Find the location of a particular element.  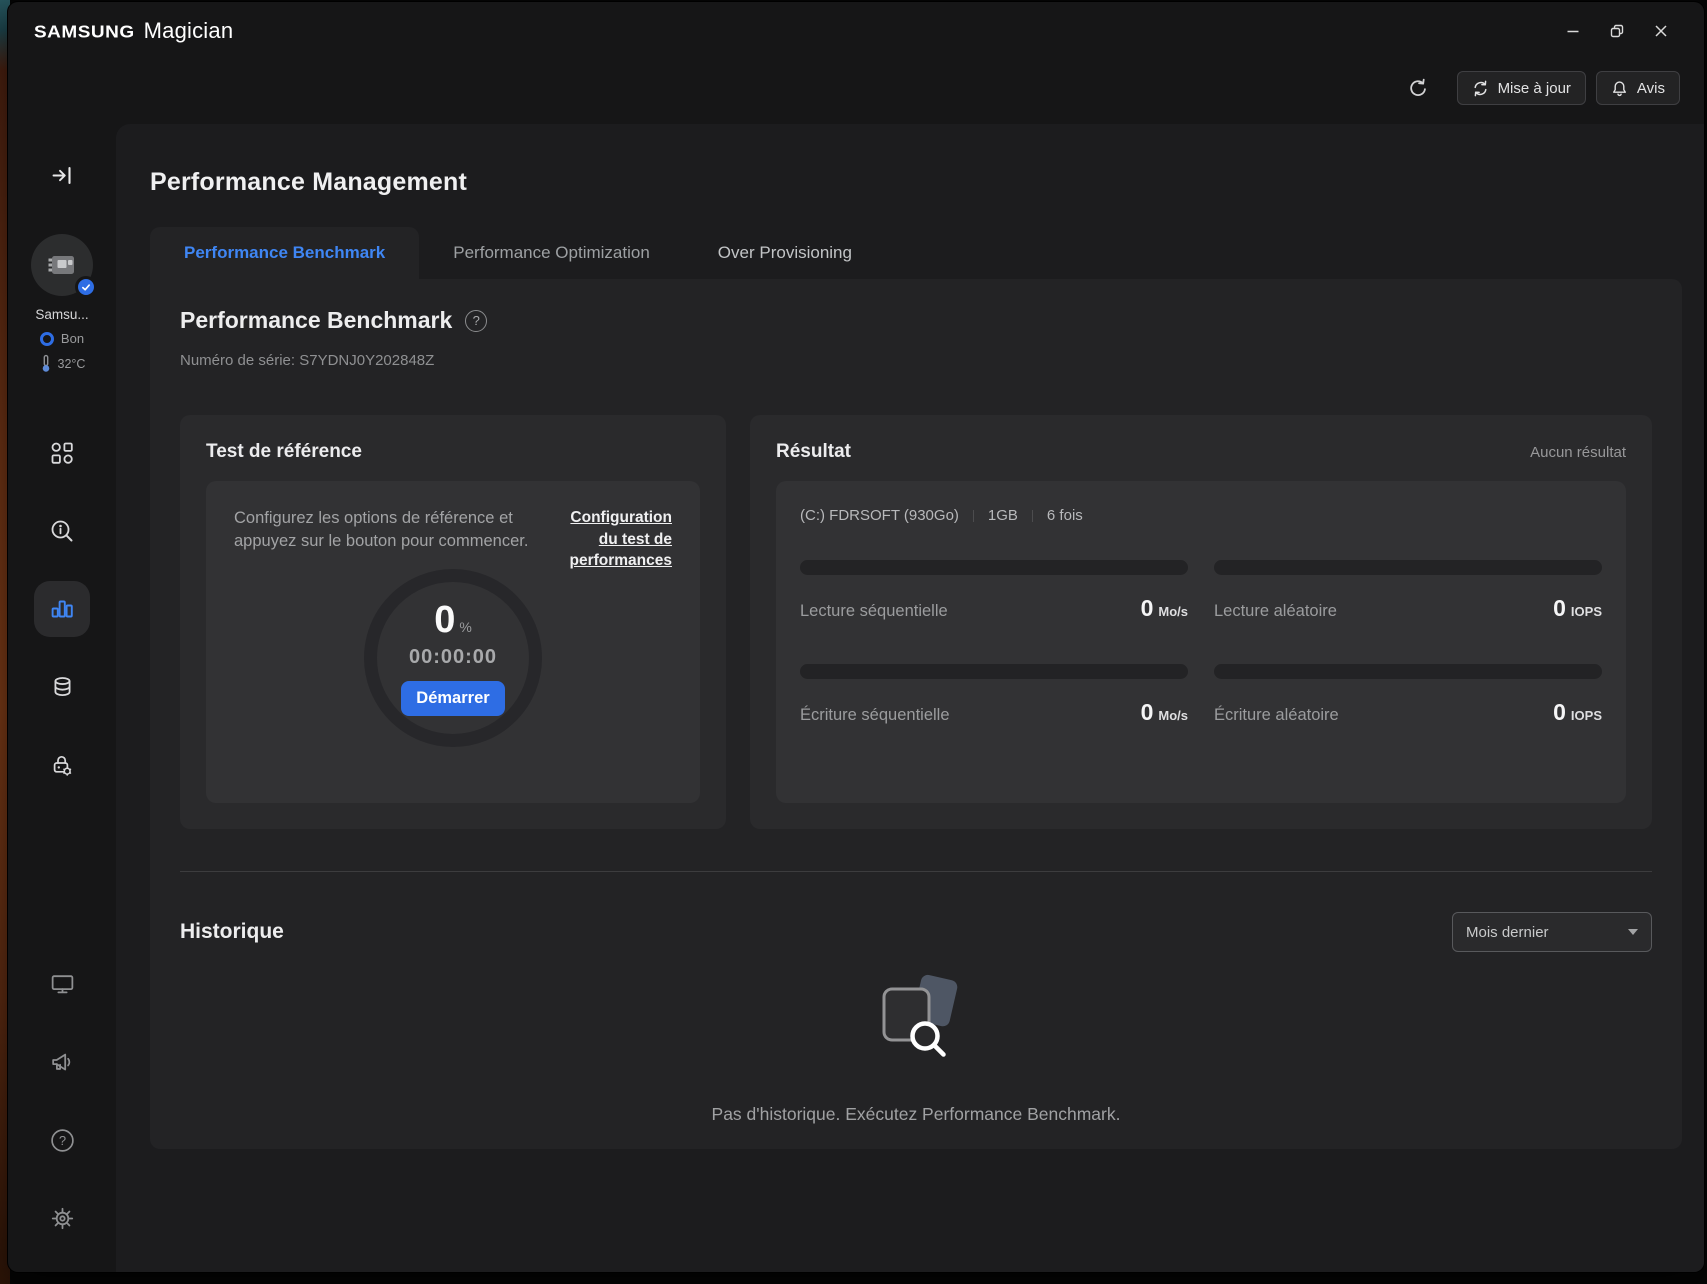

section-divider is located at coordinates (916, 871).